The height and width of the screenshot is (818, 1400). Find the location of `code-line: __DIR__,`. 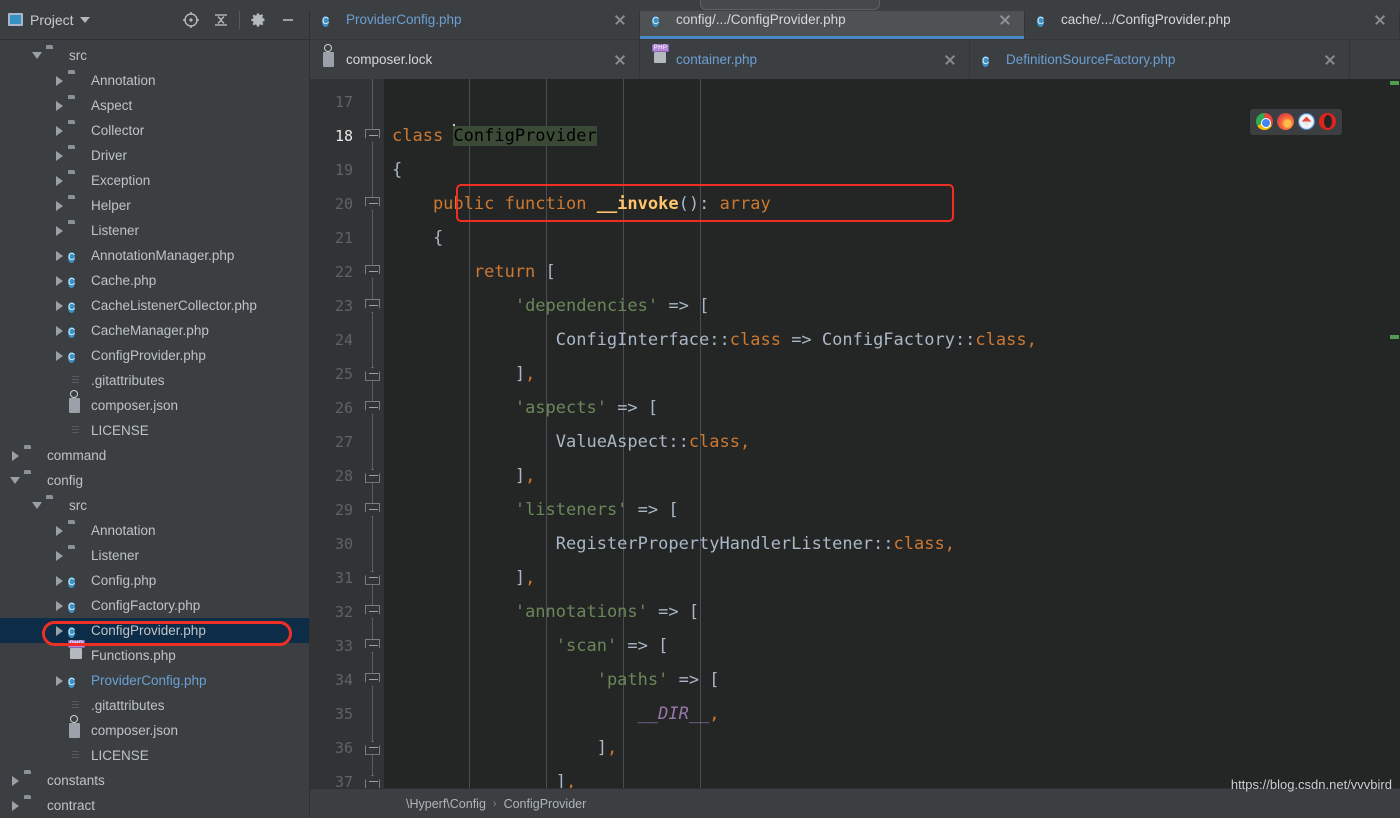

code-line: __DIR__, is located at coordinates (892, 714).